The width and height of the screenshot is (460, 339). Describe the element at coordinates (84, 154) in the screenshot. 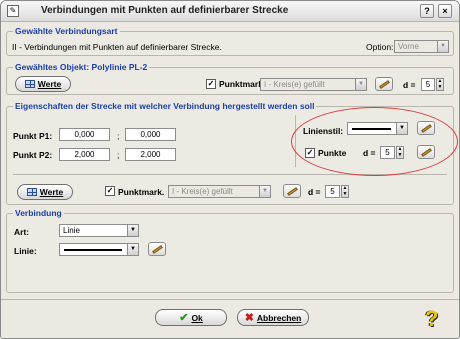

I see `p2-x-input: 2,000` at that location.